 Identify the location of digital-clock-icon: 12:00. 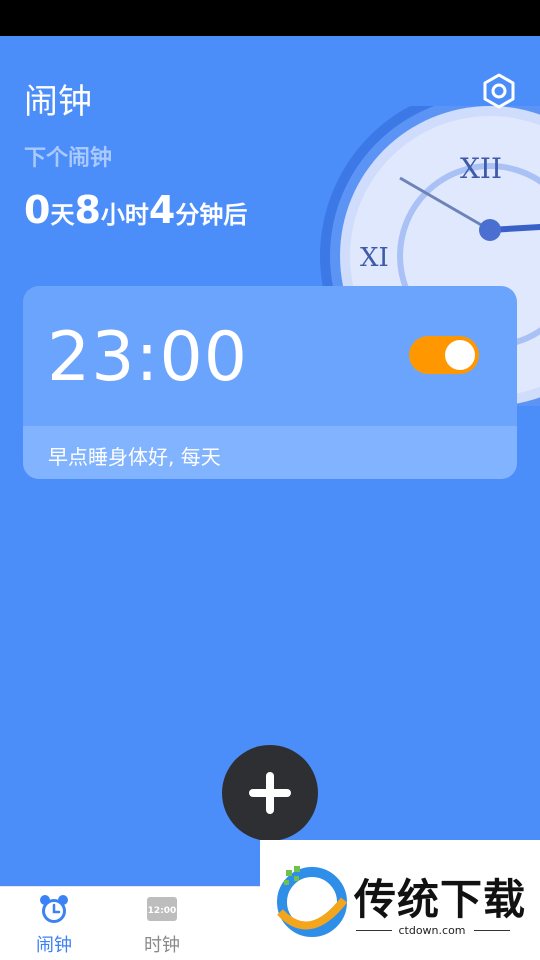
(162, 909).